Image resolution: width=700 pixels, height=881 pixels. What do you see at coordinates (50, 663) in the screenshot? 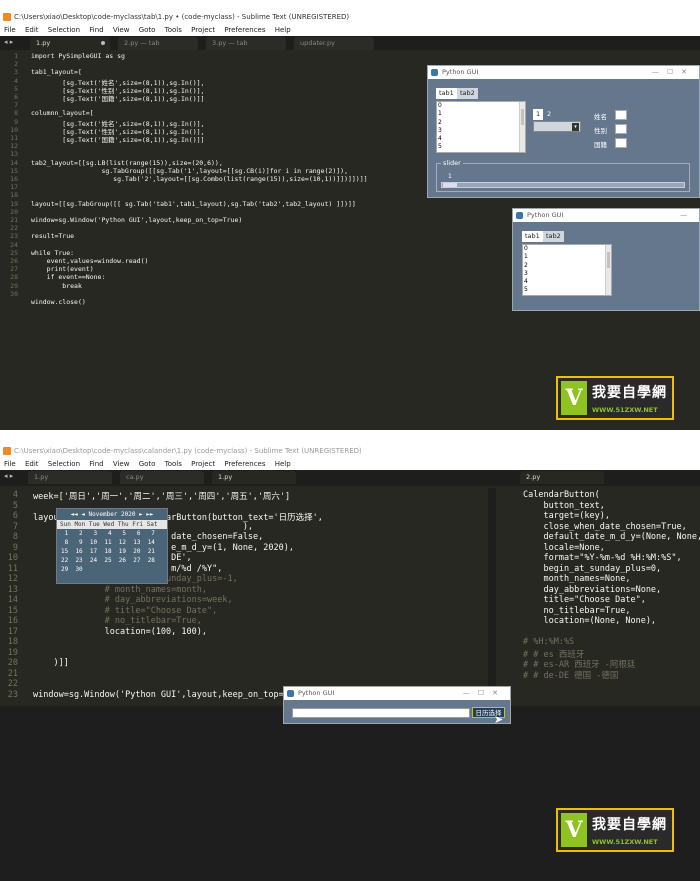
I see `code-line: )]]` at bounding box center [50, 663].